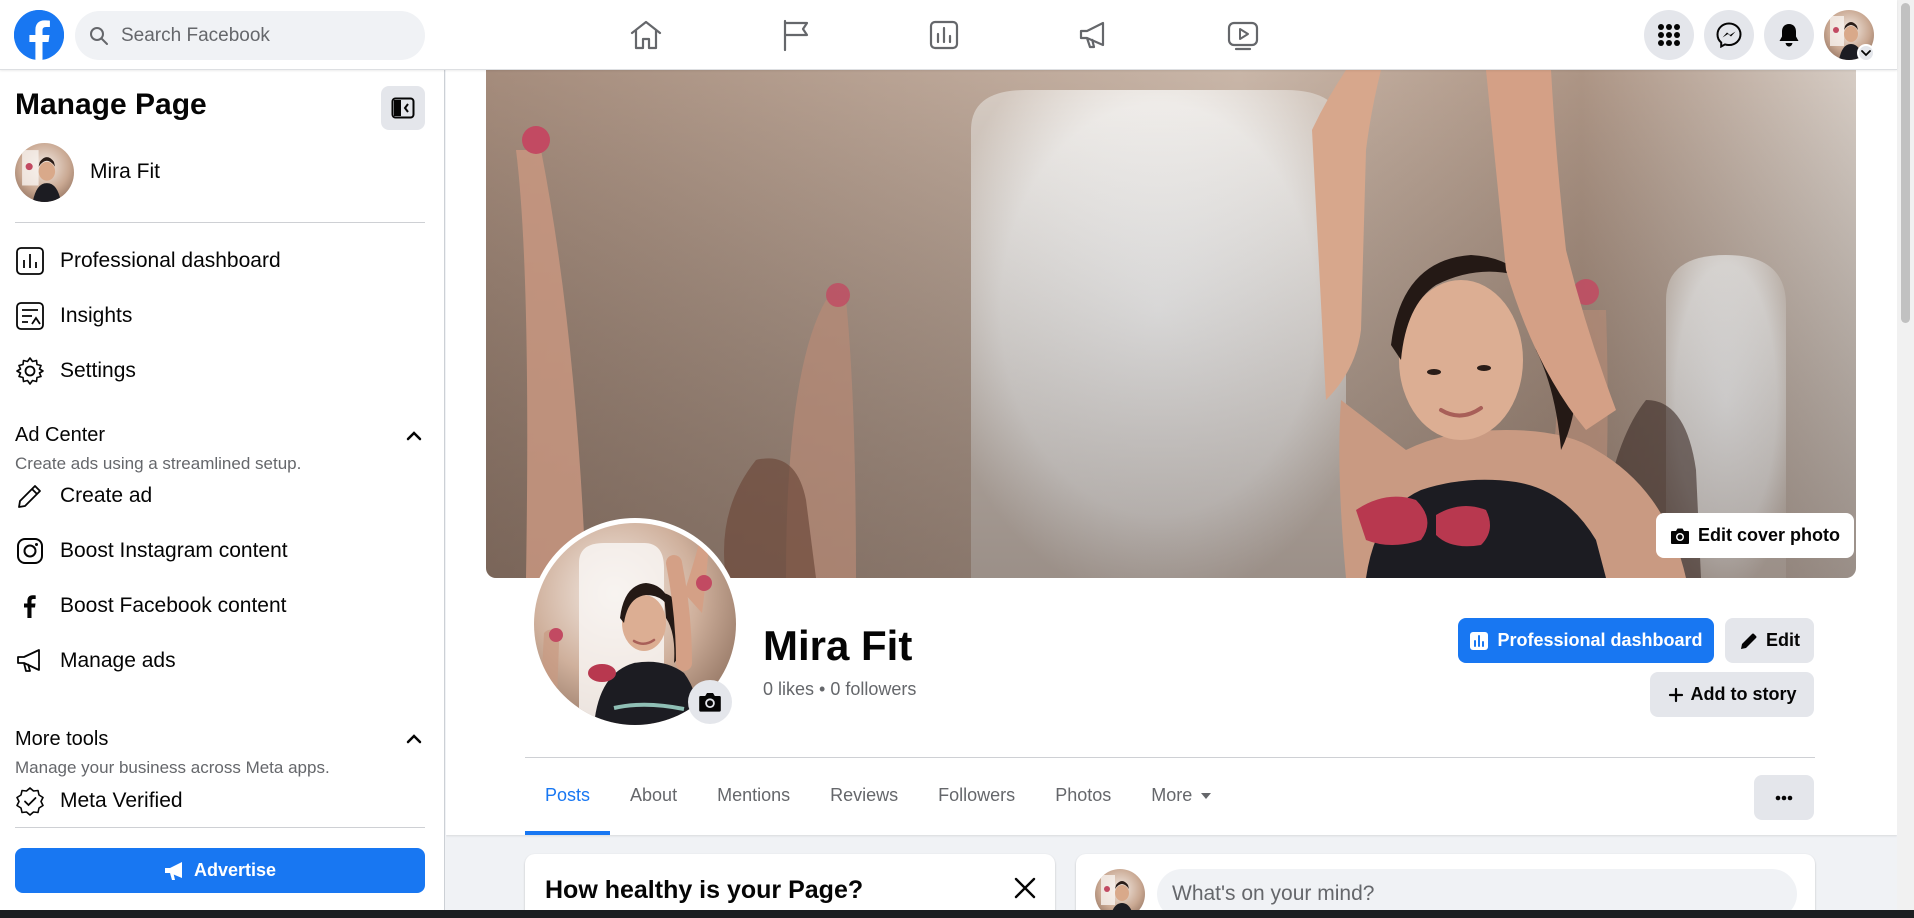  What do you see at coordinates (1768, 535) in the screenshot?
I see `edit-cover-label: Edit cover photo` at bounding box center [1768, 535].